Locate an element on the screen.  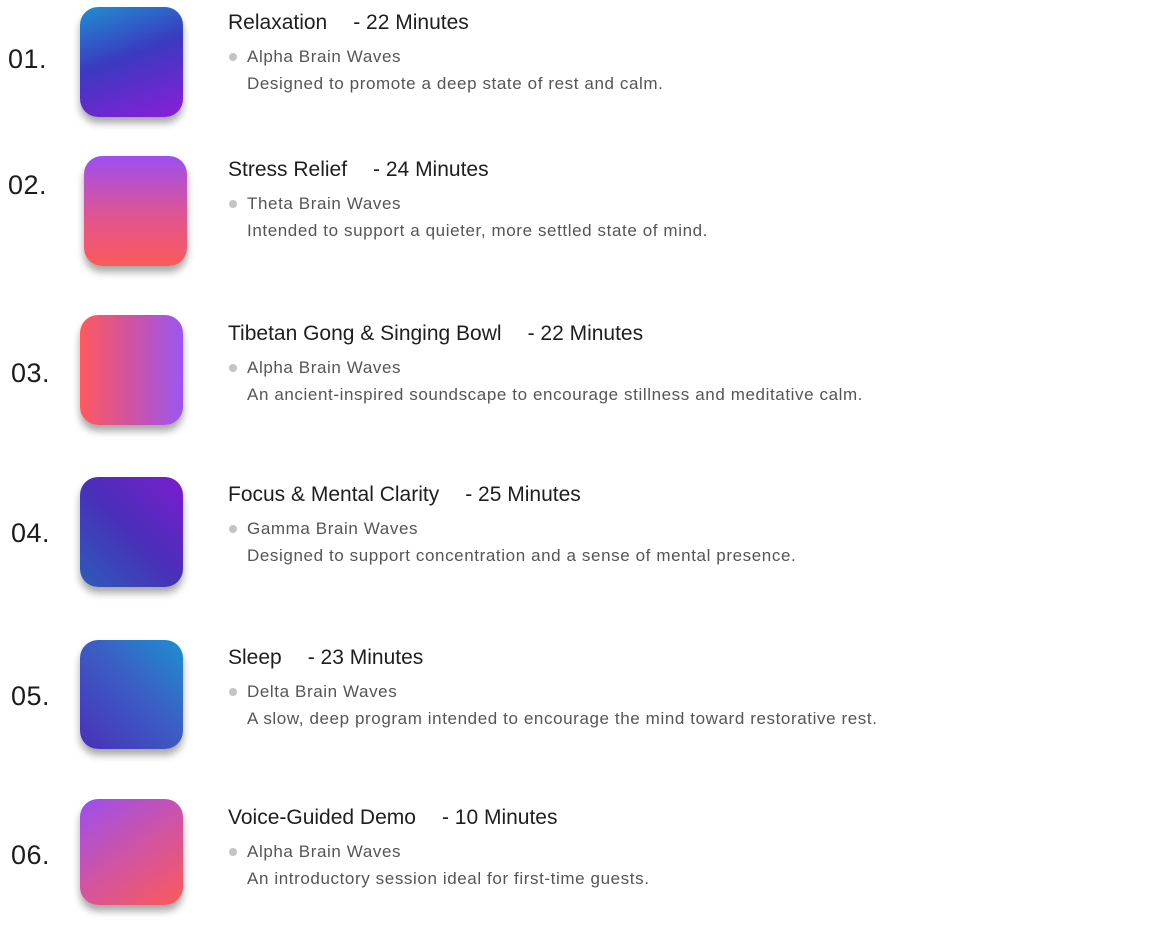
session-number: 02. is located at coordinates (28, 185).